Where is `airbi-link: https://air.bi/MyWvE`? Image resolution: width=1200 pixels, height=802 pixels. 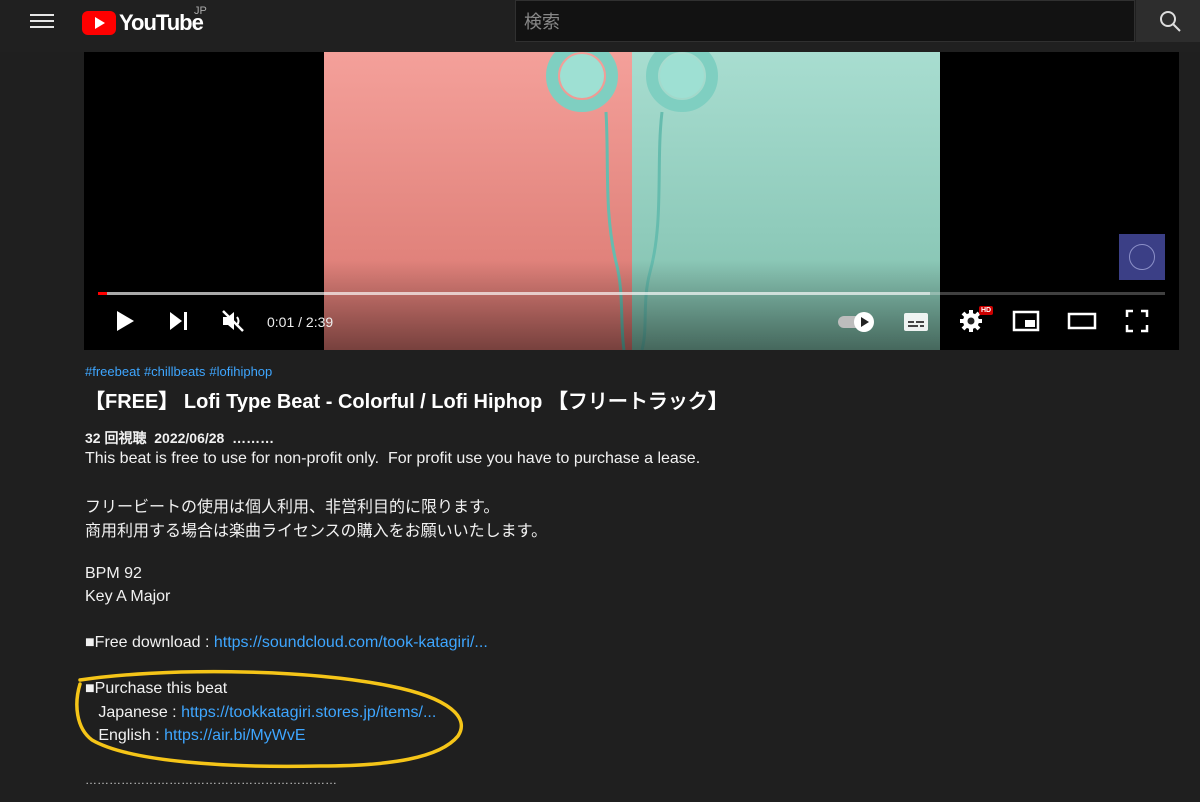 airbi-link: https://air.bi/MyWvE is located at coordinates (234, 735).